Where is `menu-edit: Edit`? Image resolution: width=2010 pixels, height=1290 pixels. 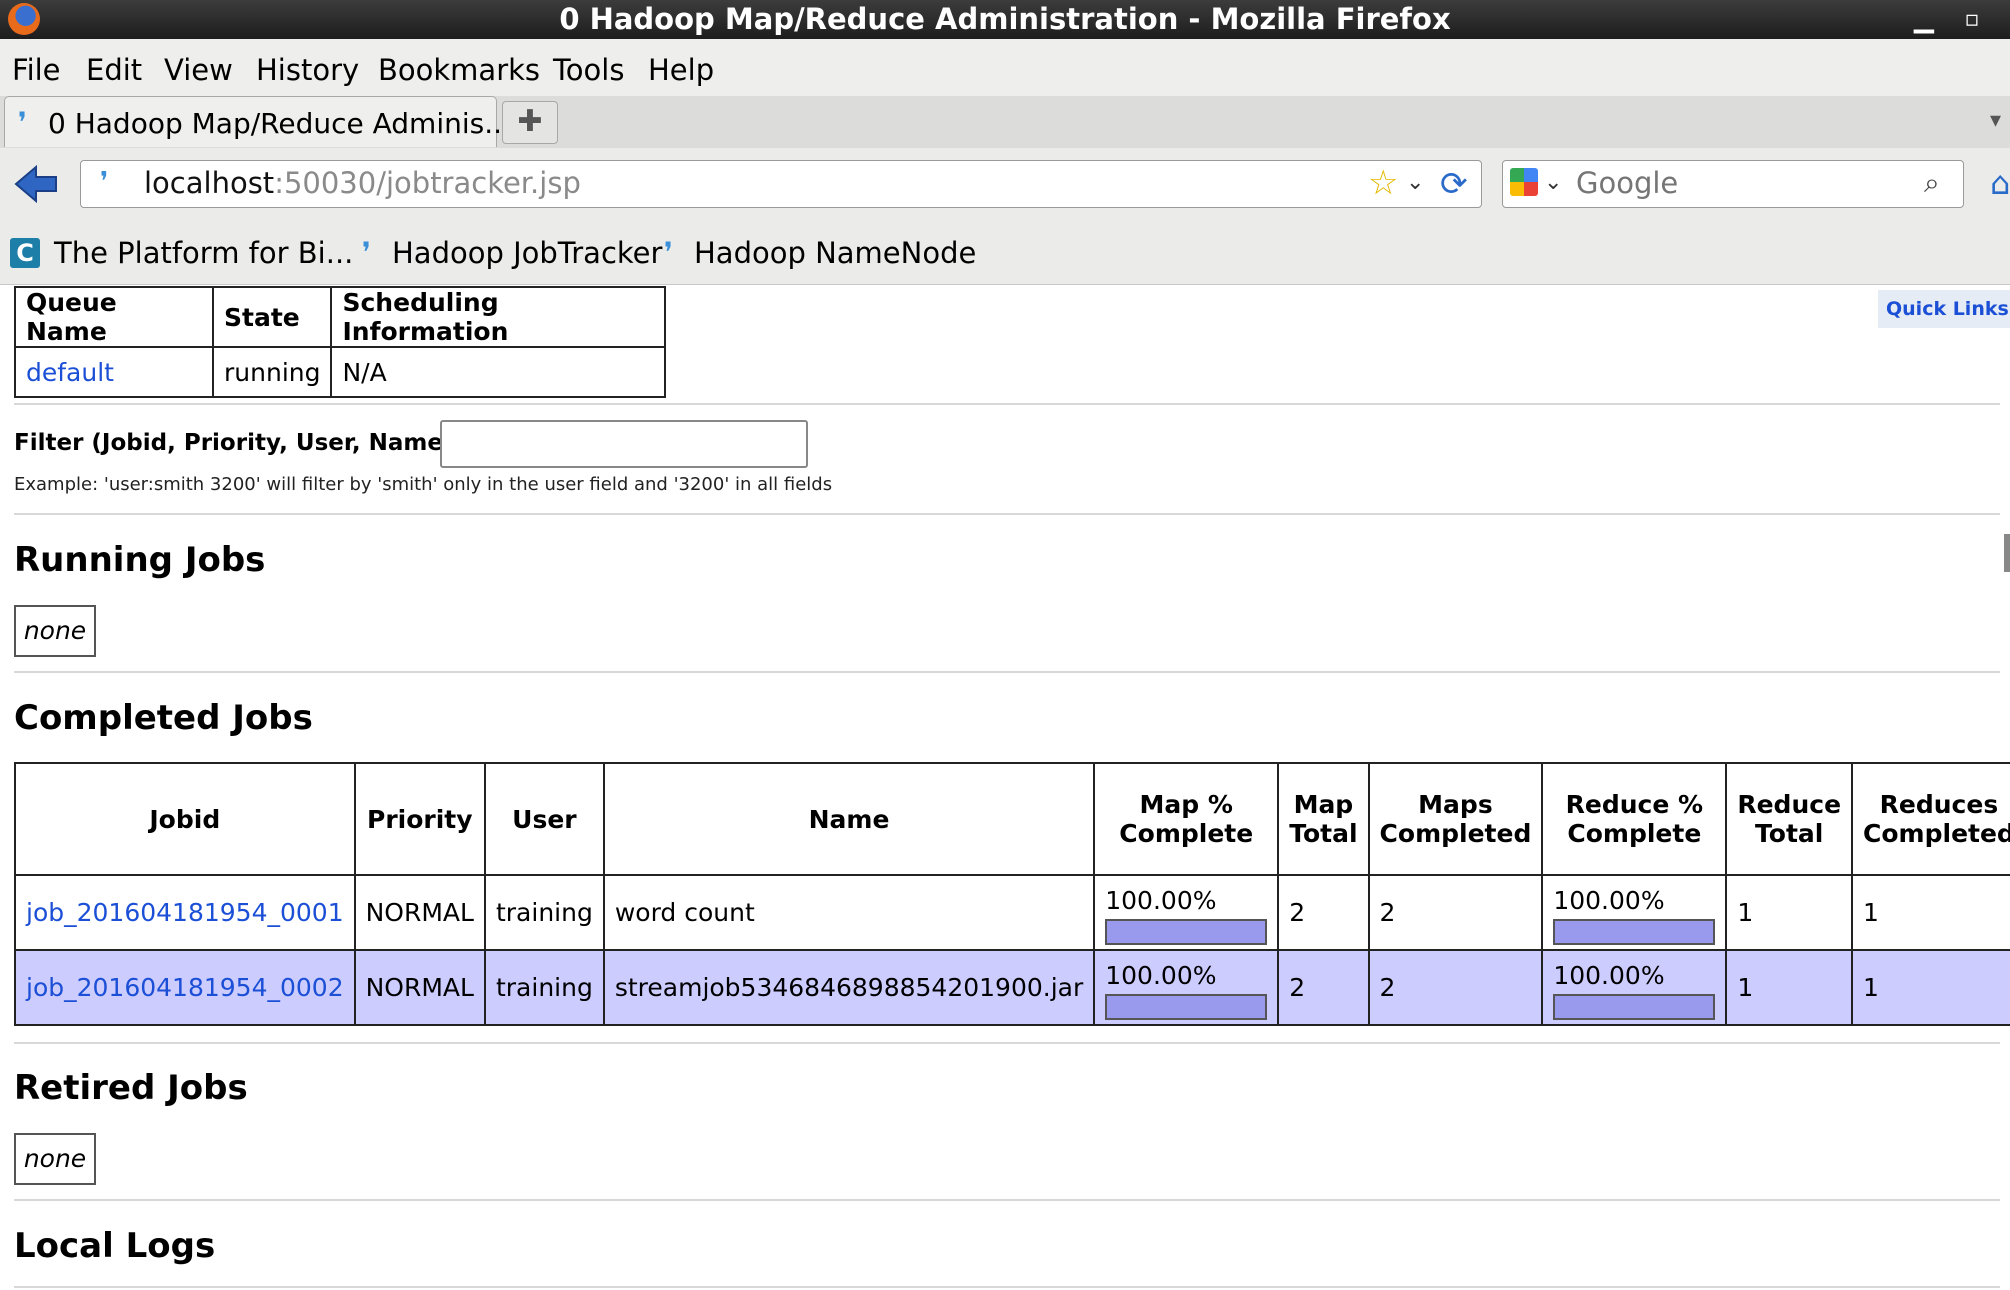
menu-edit: Edit is located at coordinates (114, 70).